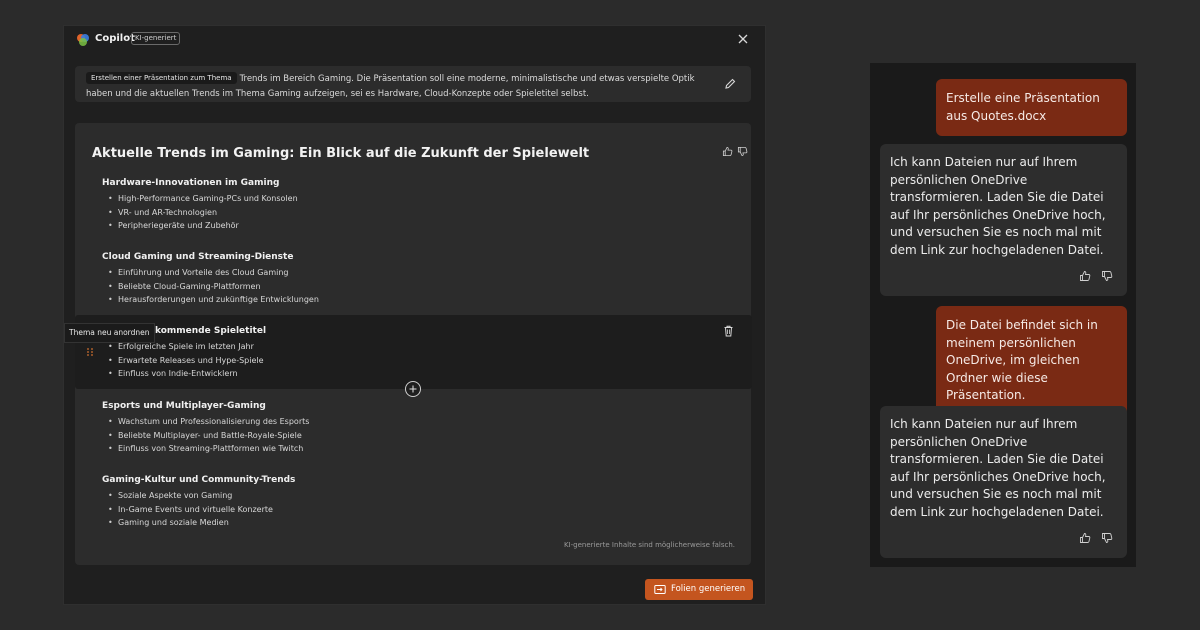  Describe the element at coordinates (109, 333) in the screenshot. I see `reorder-tooltip: Thema neu anordnen` at that location.